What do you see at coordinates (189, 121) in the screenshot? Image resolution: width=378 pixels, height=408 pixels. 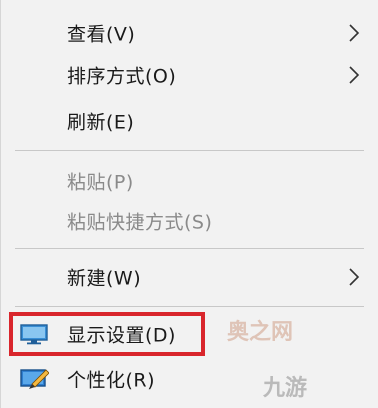 I see `menu-item-refresh: 刷新(E)` at bounding box center [189, 121].